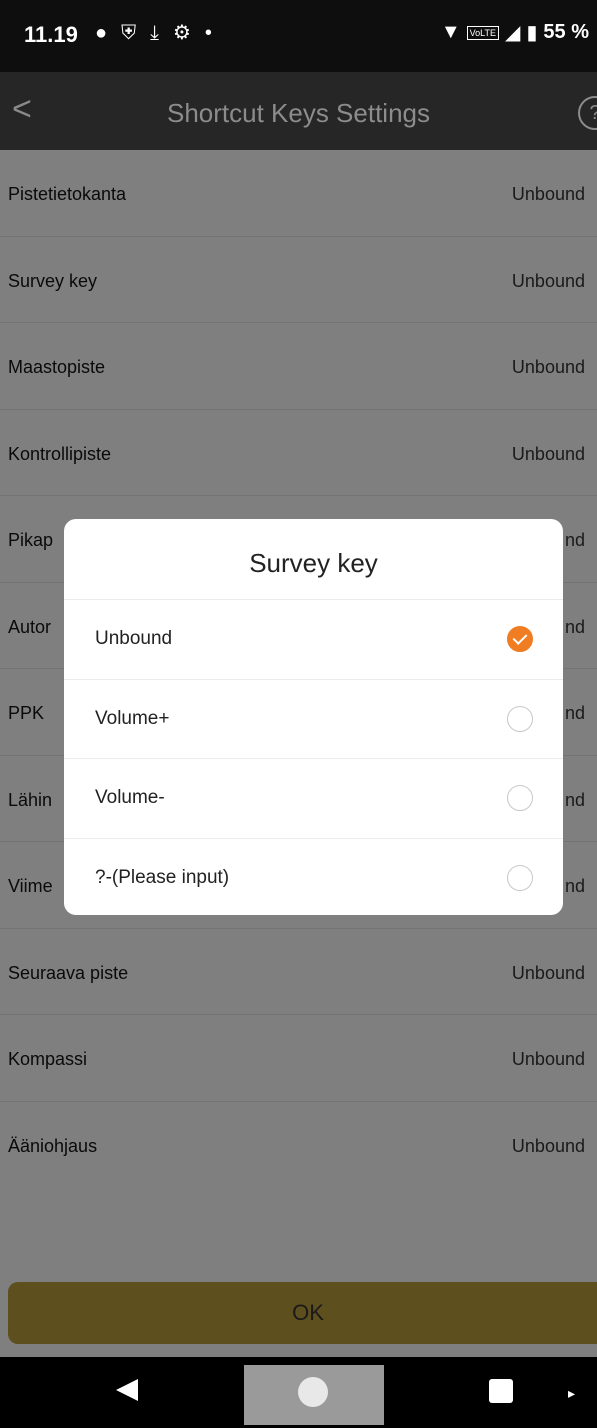 Image resolution: width=597 pixels, height=1428 pixels. I want to click on dialog-option-volume-down: Volume-, so click(313, 798).